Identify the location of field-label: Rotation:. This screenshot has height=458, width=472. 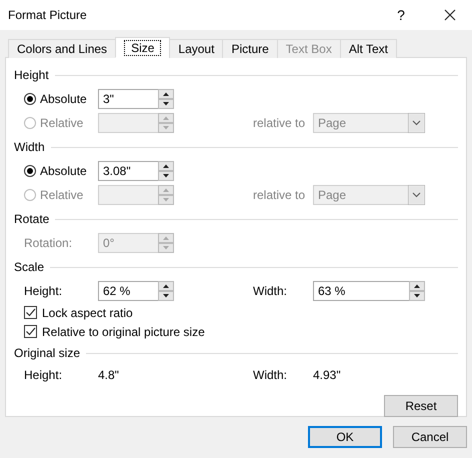
(49, 243).